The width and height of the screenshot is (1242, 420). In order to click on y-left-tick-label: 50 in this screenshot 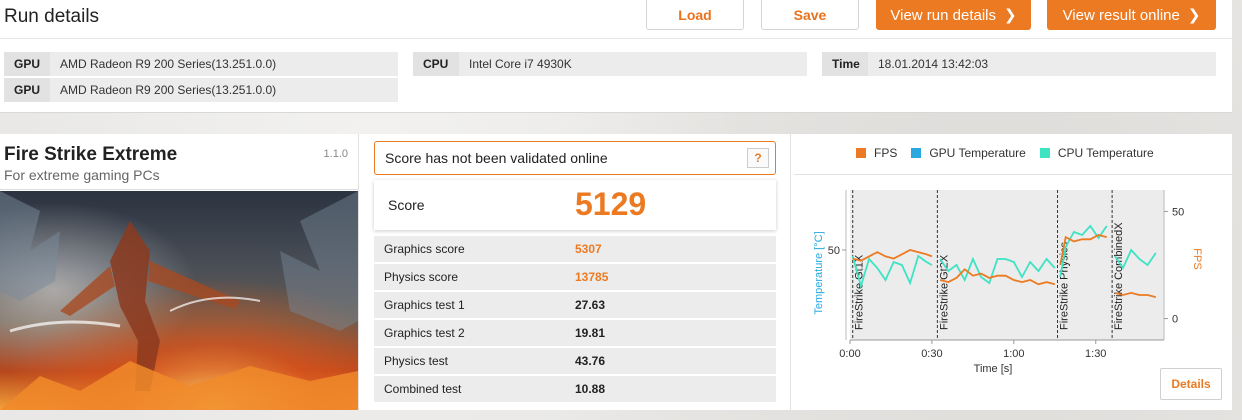, I will do `click(834, 251)`.